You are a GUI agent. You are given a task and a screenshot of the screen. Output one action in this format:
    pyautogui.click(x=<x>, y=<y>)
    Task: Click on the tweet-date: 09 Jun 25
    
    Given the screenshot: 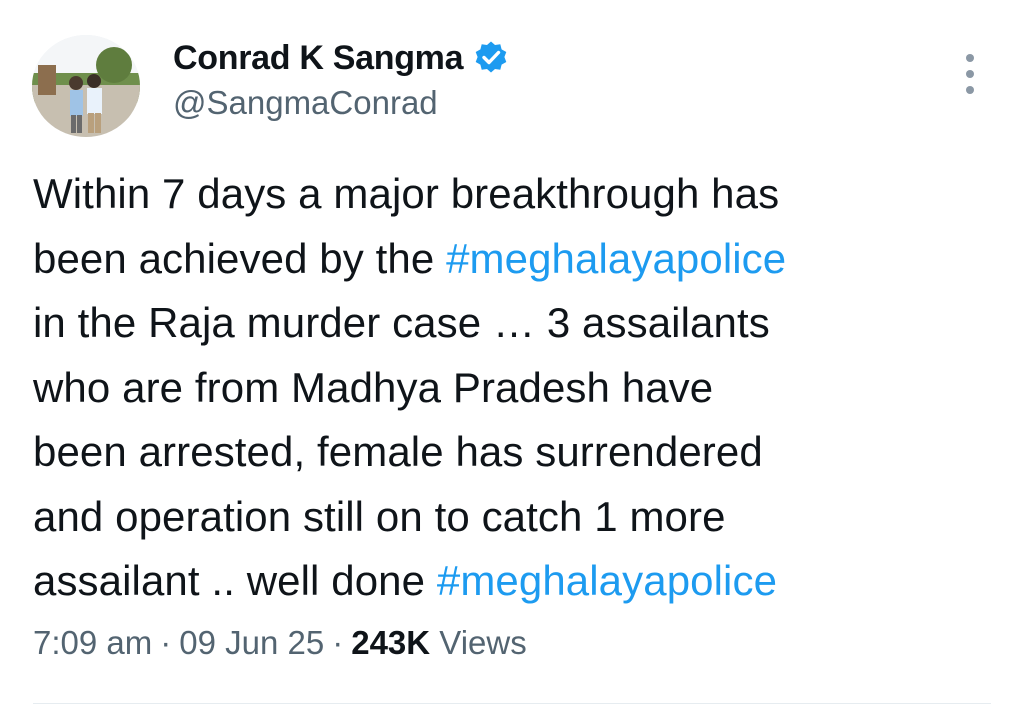 What is the action you would take?
    pyautogui.click(x=251, y=643)
    